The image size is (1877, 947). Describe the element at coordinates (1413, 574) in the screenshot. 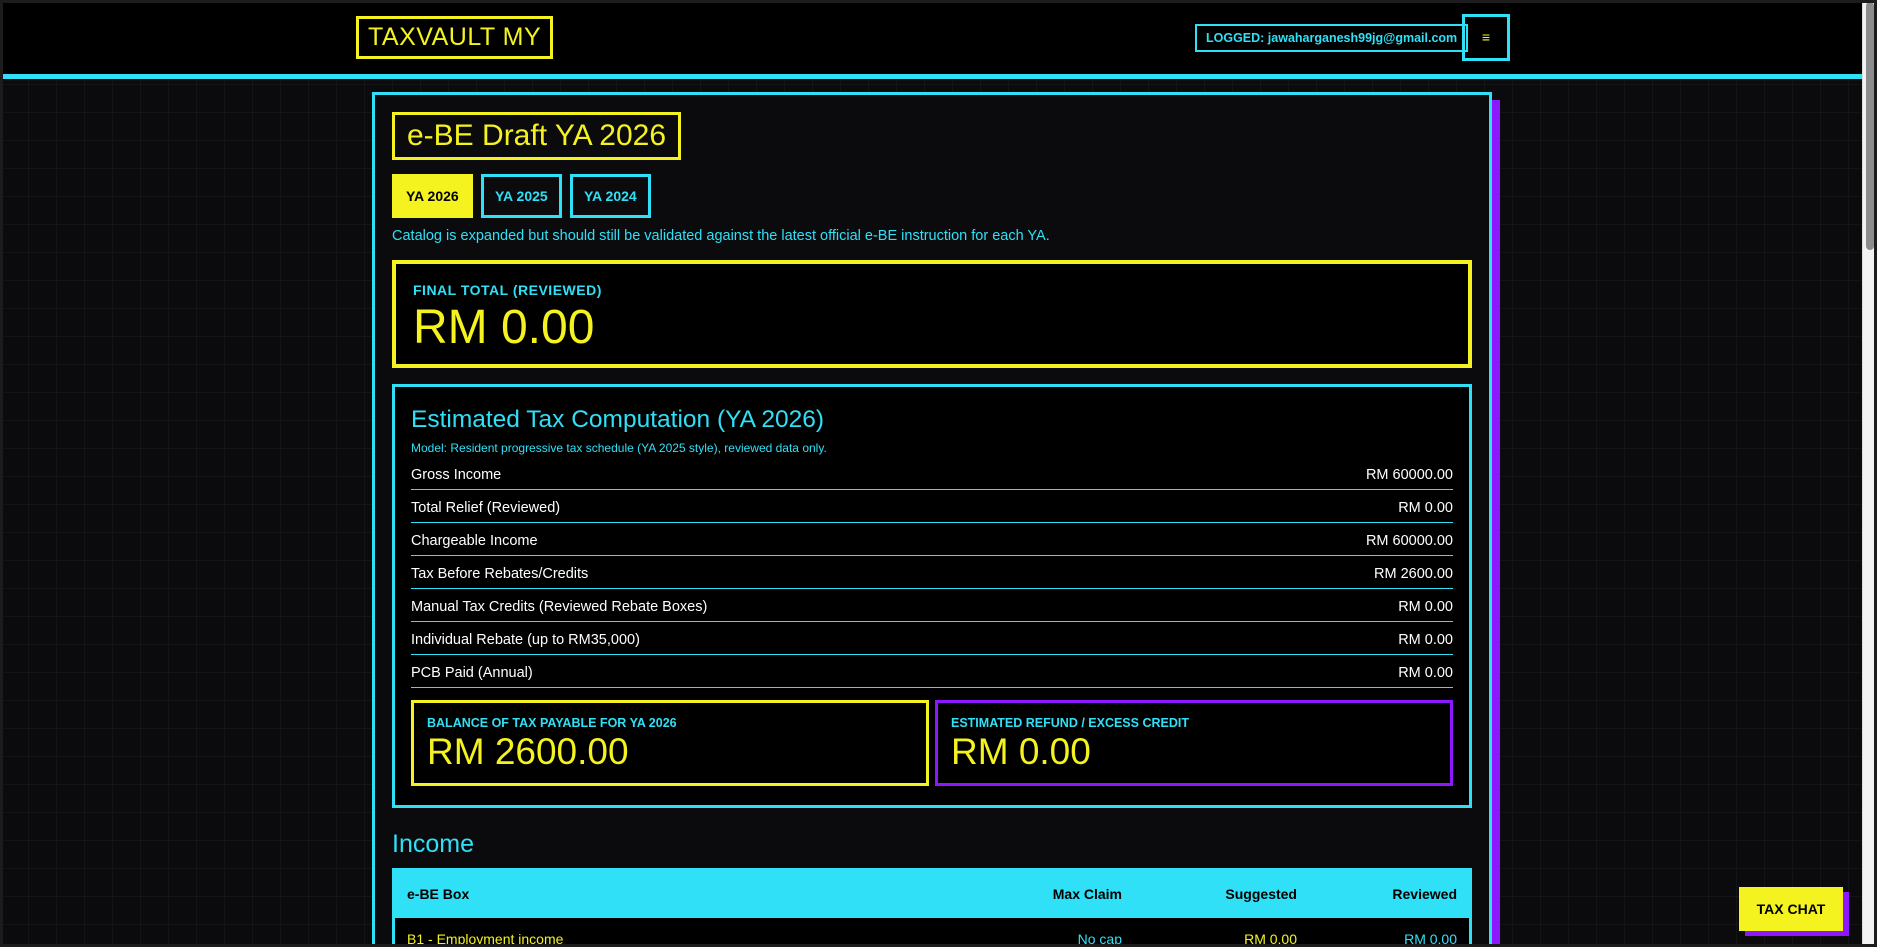

I see `row-value: RM 2600.00` at that location.